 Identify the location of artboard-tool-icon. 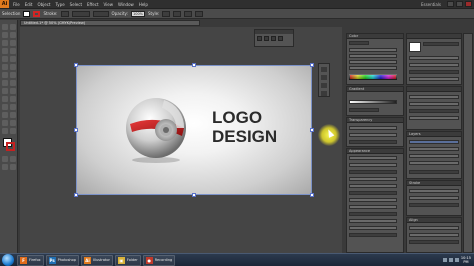
(5, 123).